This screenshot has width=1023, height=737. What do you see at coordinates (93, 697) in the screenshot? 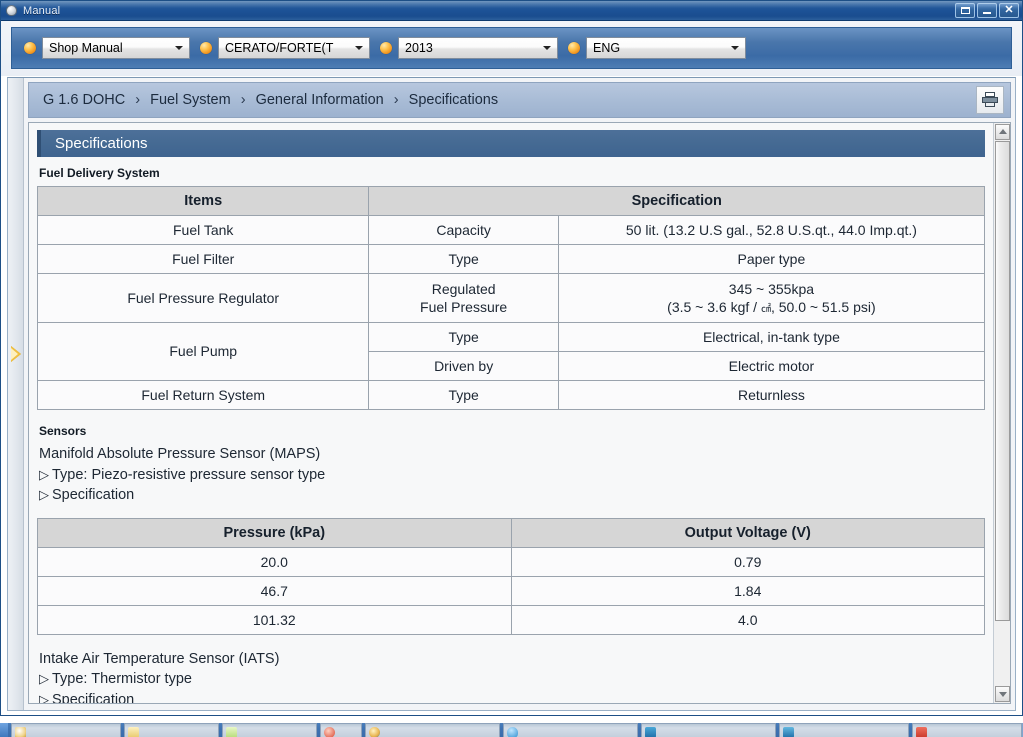
I see `iats-spec-text: Specification` at bounding box center [93, 697].